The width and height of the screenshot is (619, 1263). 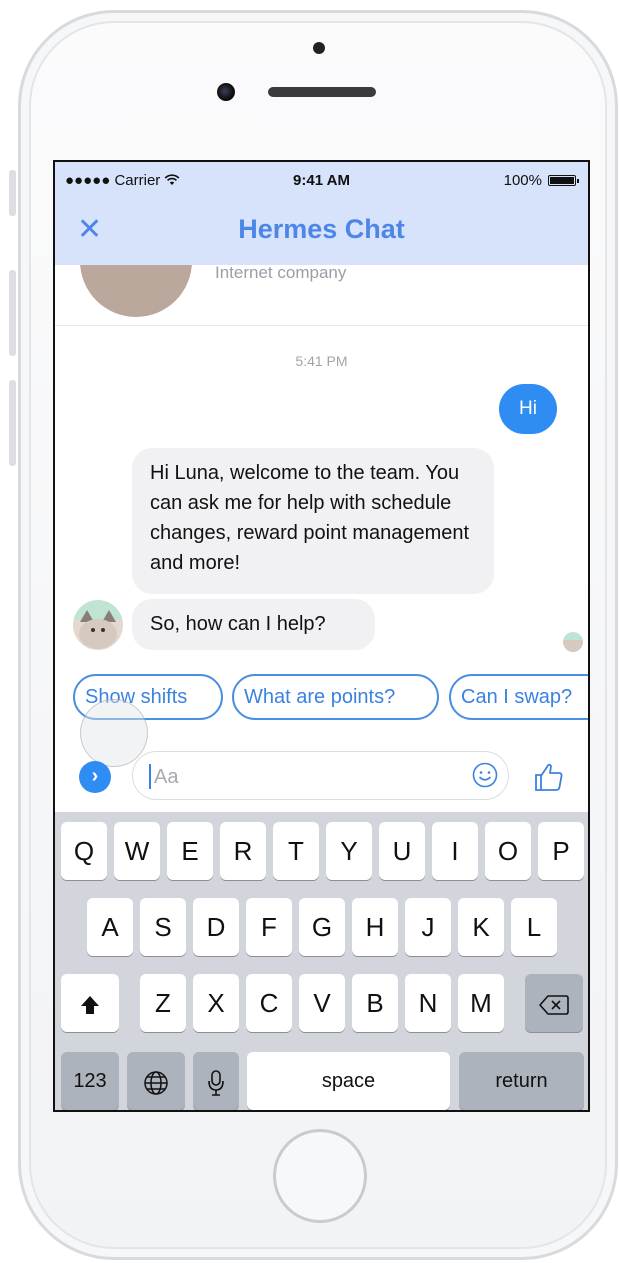 What do you see at coordinates (335, 697) in the screenshot?
I see `quick-reply-what-are-points: What are points?` at bounding box center [335, 697].